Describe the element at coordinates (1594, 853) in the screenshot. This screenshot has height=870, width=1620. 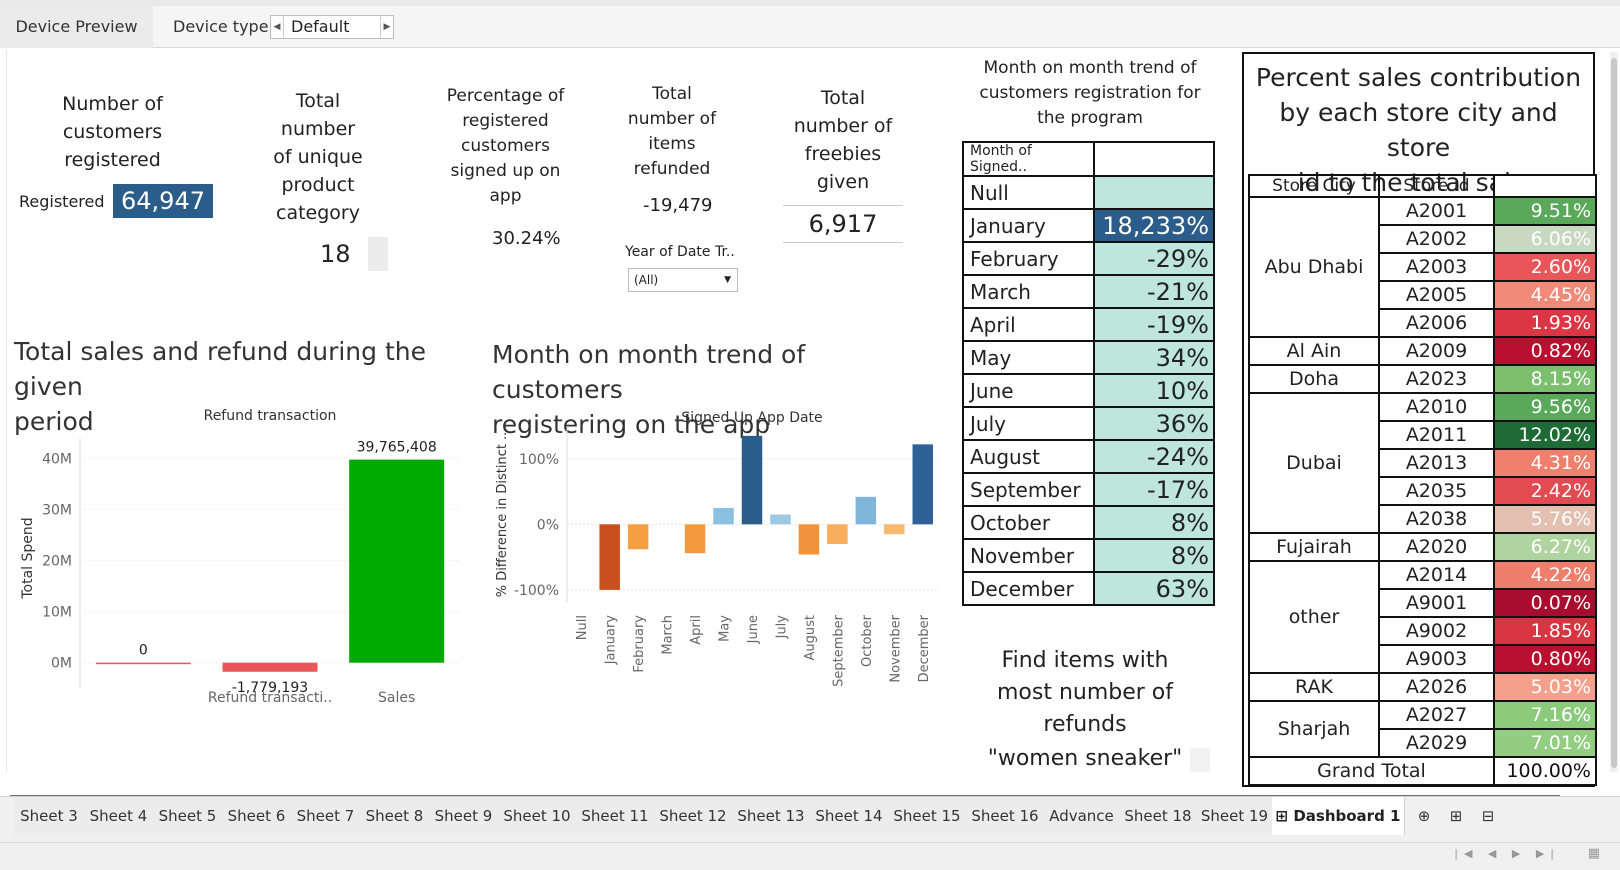
I see `grid-view-icon: ▦` at that location.